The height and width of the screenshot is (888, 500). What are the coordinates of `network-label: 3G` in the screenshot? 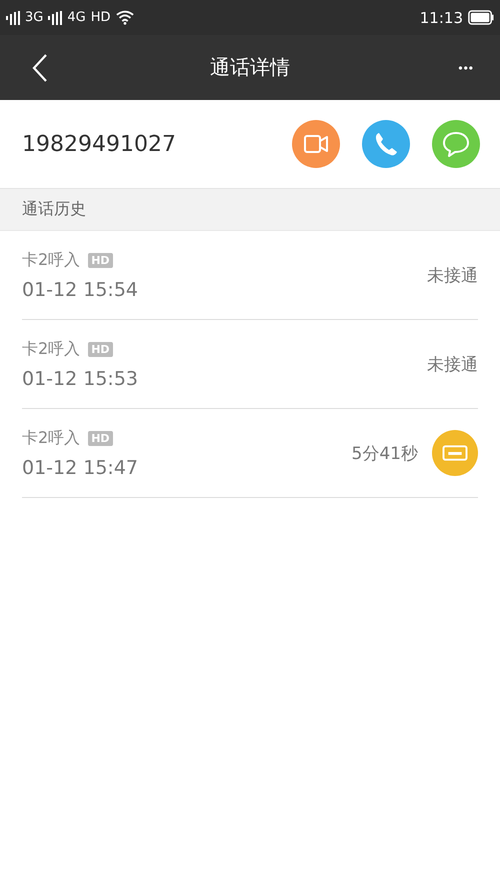 It's located at (34, 17).